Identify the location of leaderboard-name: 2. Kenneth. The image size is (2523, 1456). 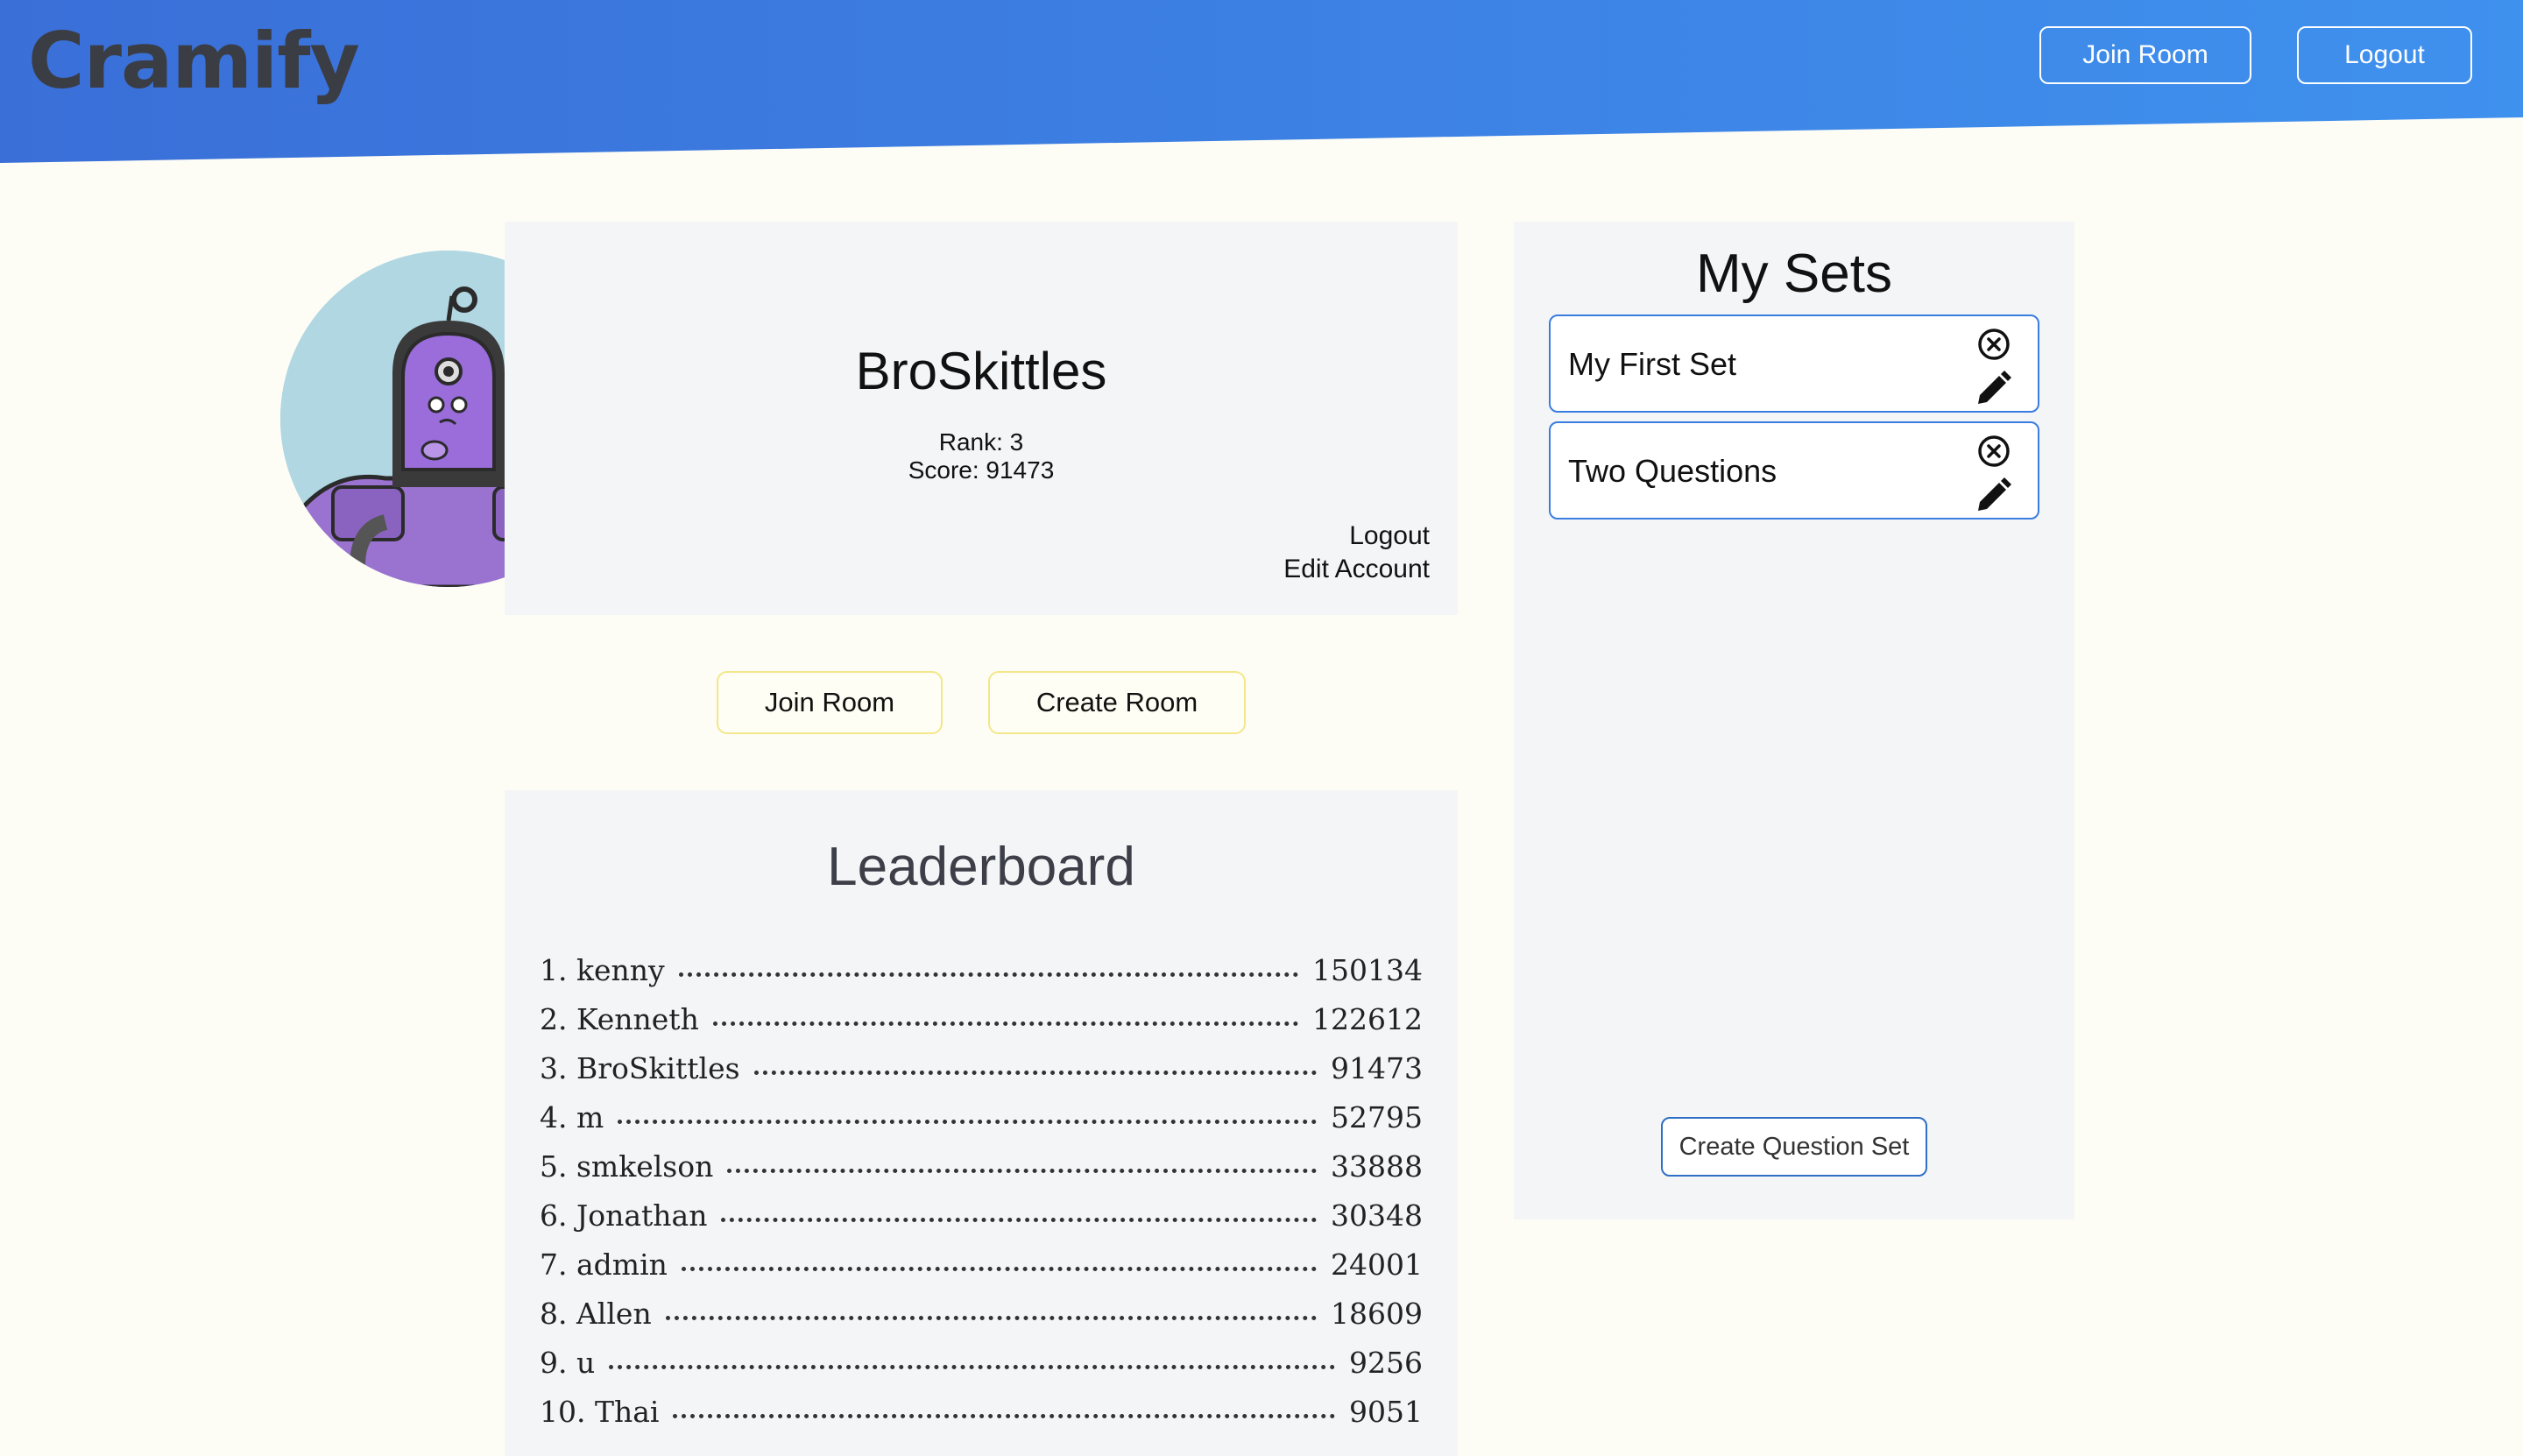
(619, 1019).